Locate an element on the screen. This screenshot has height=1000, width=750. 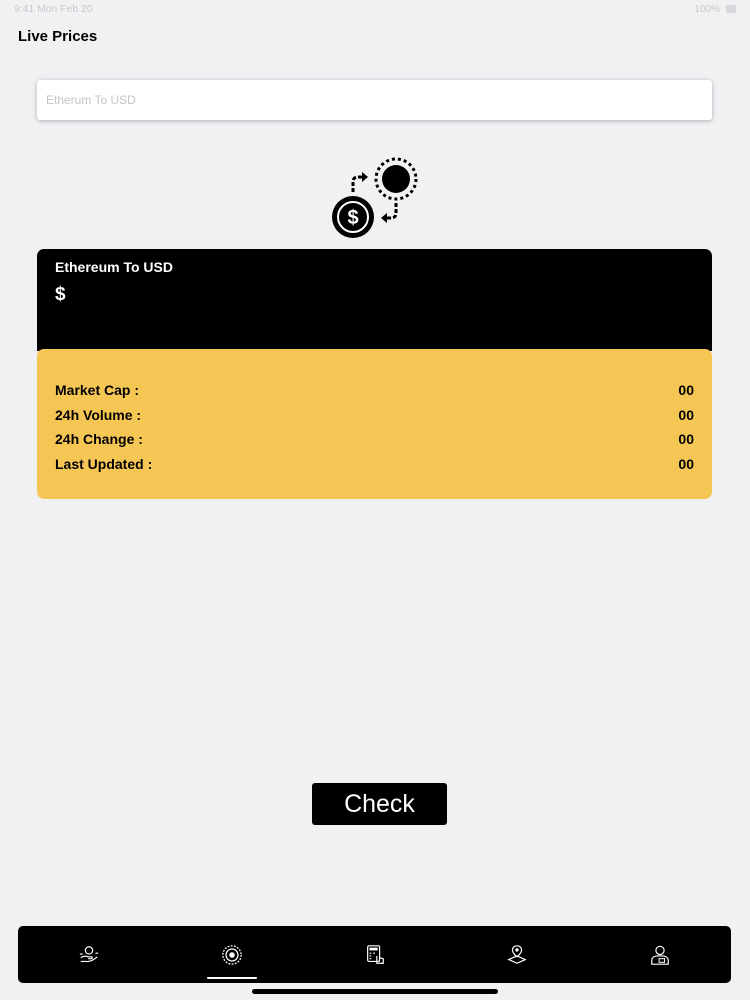
currency-pair-search-input is located at coordinates (374, 100).